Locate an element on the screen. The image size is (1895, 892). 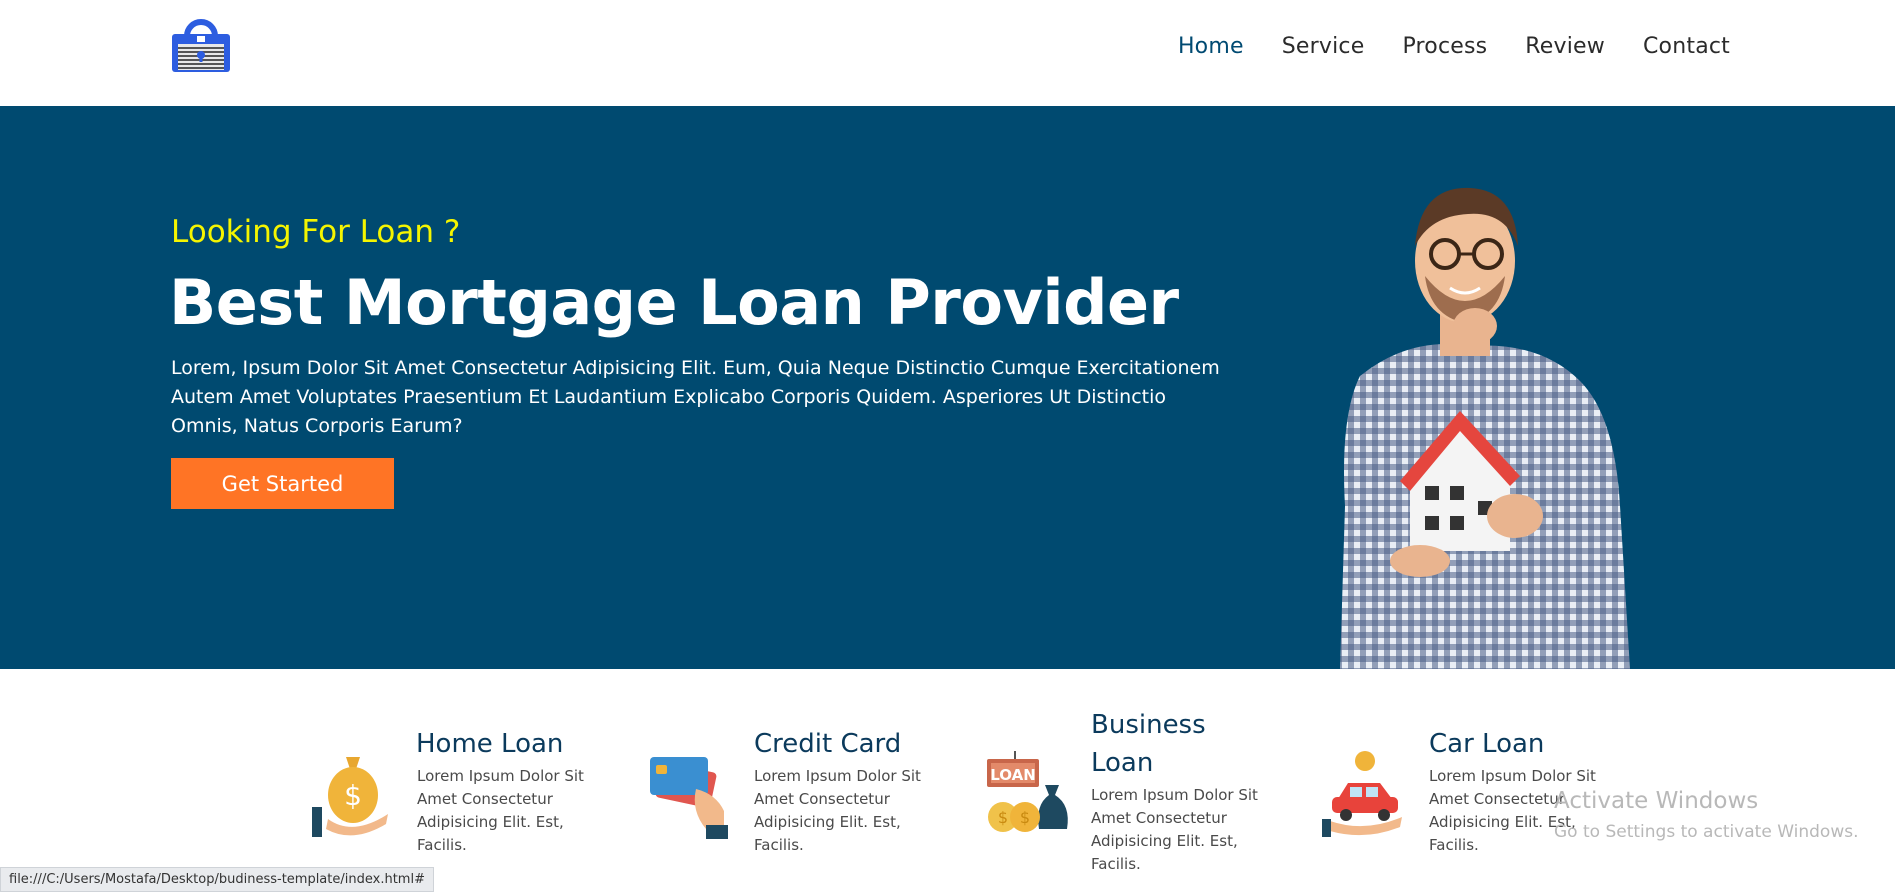
loan-sign-label: LOAN is located at coordinates (1013, 775).